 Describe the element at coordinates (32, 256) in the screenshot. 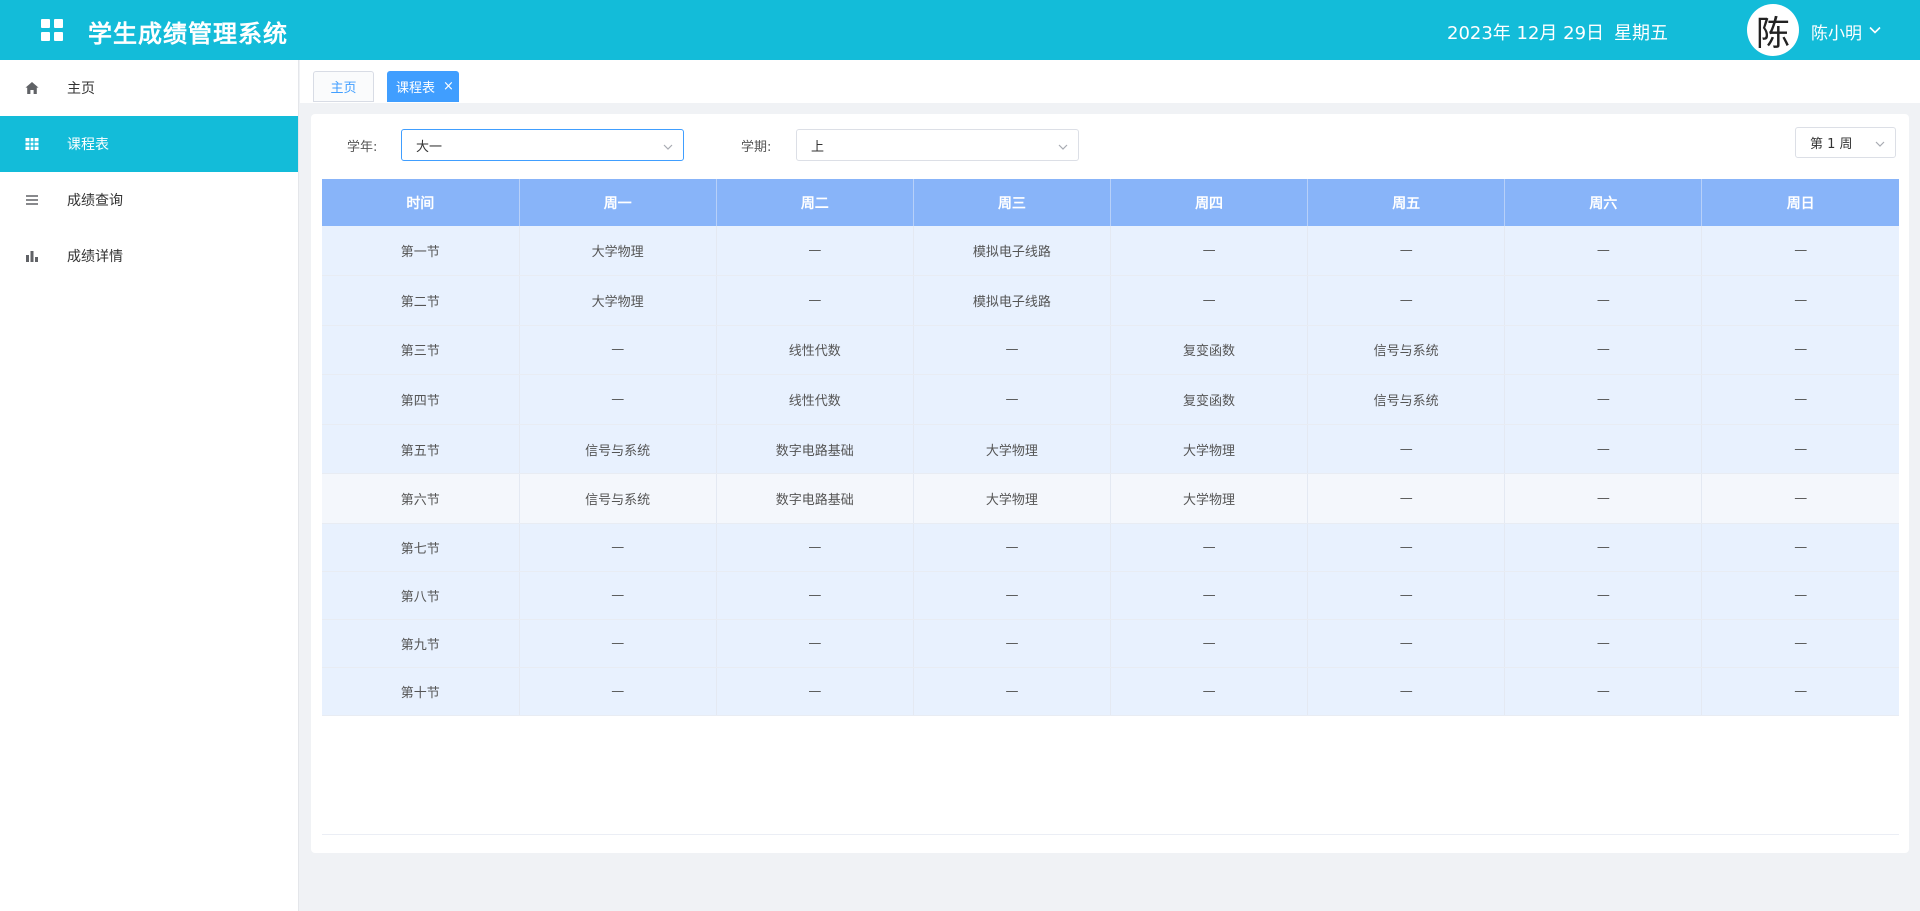

I see `bar-chart-icon` at that location.